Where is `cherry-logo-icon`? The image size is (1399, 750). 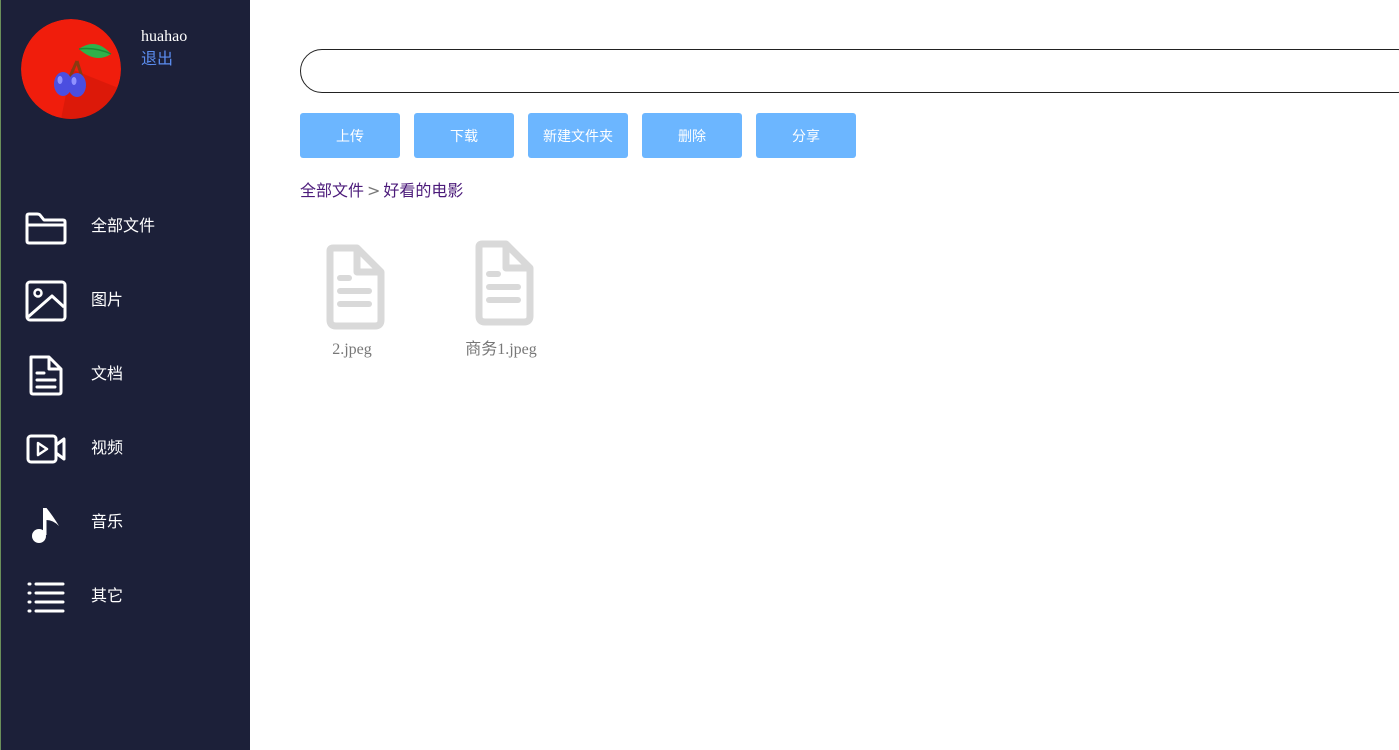 cherry-logo-icon is located at coordinates (71, 69).